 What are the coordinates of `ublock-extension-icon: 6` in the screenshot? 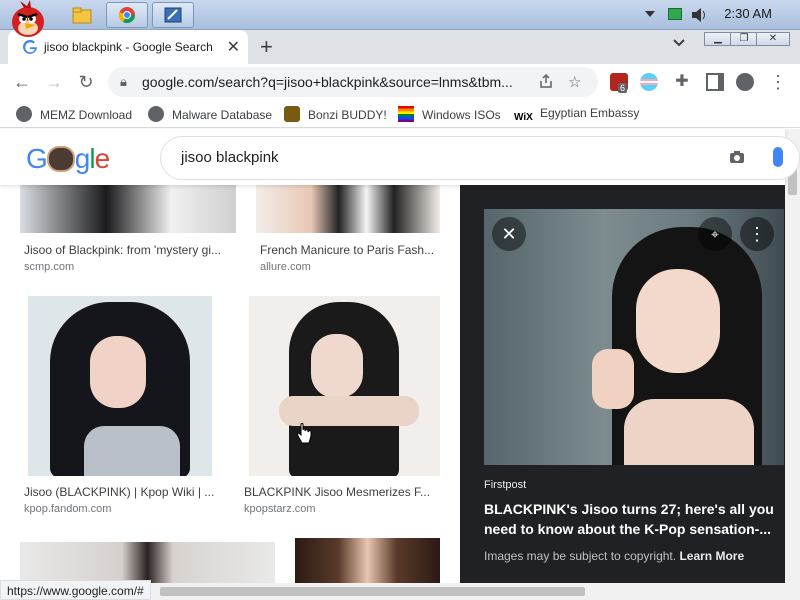 It's located at (619, 83).